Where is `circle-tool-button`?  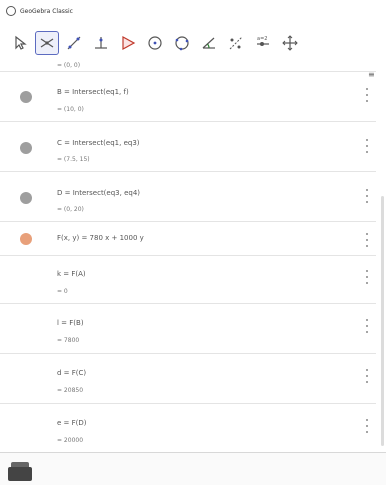
circle-tool-button is located at coordinates (155, 43).